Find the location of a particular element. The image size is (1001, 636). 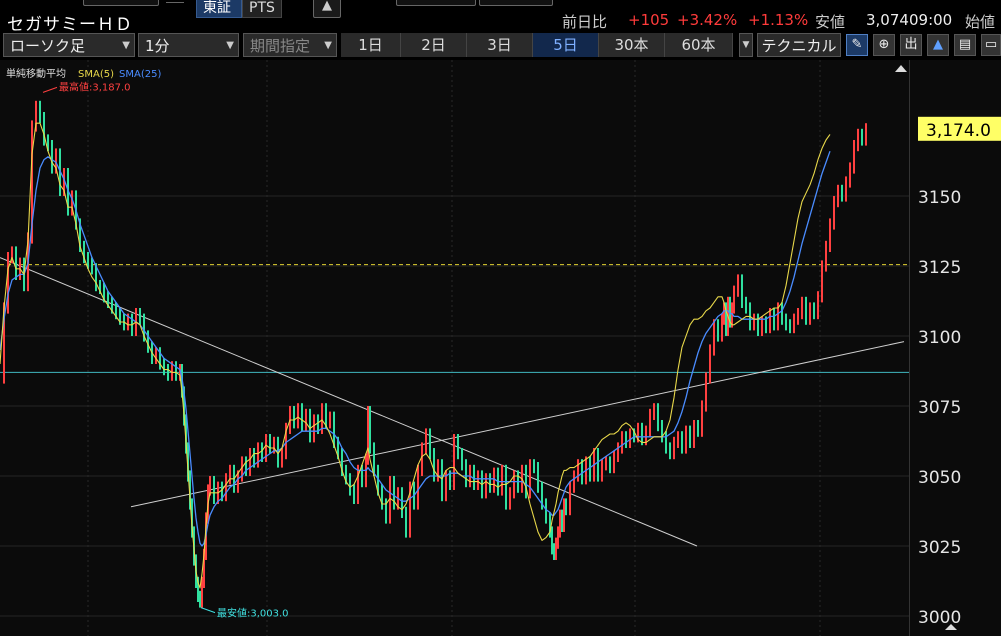

legend-sma25: SMA(25) is located at coordinates (140, 74).